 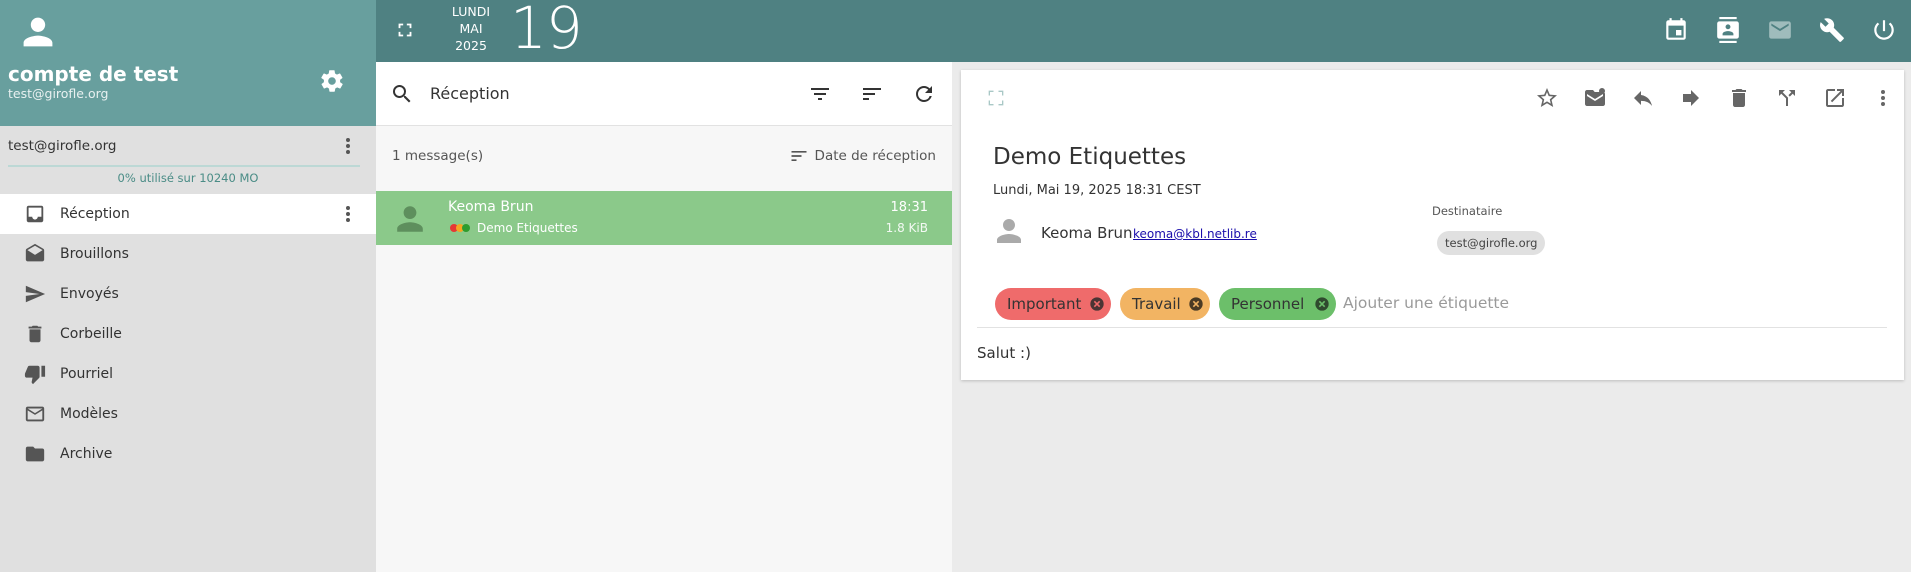 What do you see at coordinates (664, 218) in the screenshot?
I see `list-item: Keoma Brun Demo Etiquettes 18:31 1.8 KiB` at bounding box center [664, 218].